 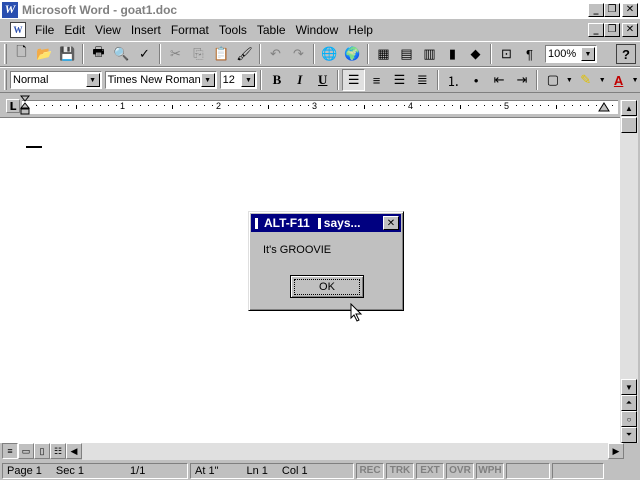 I want to click on online-layout-view-icon: ▭, so click(x=26, y=451).